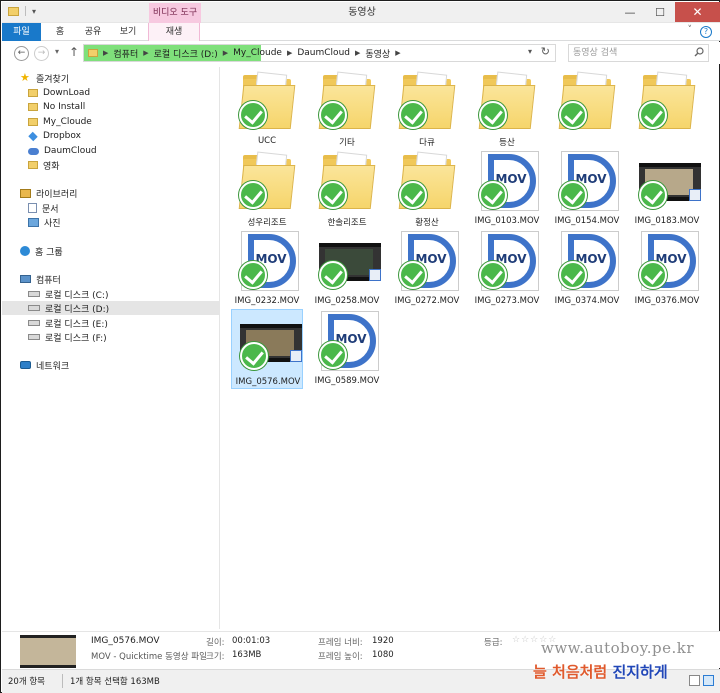 The image size is (720, 693). What do you see at coordinates (60, 32) in the screenshot?
I see `tab-home: 홈` at bounding box center [60, 32].